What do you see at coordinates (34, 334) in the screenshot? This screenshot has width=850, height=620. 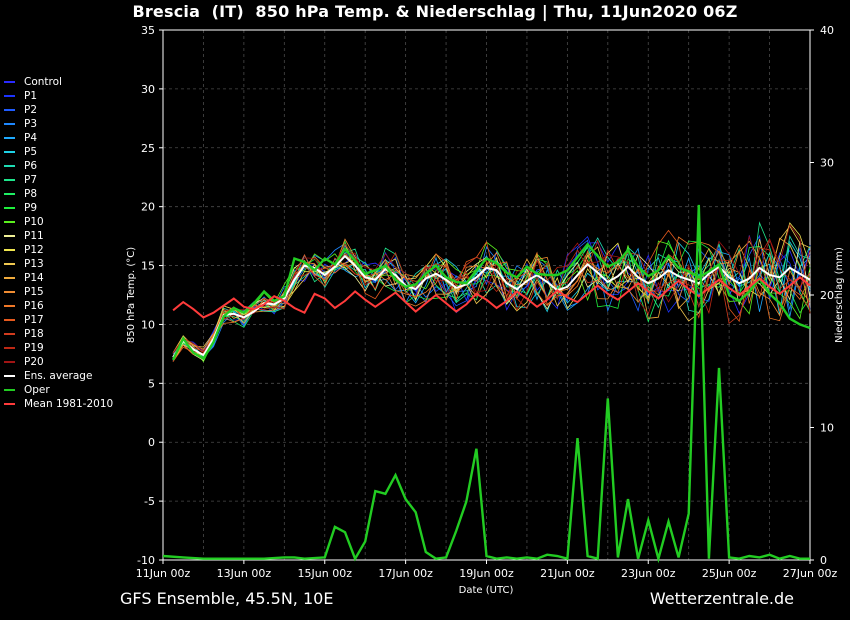 I see `legend-label: P18` at bounding box center [34, 334].